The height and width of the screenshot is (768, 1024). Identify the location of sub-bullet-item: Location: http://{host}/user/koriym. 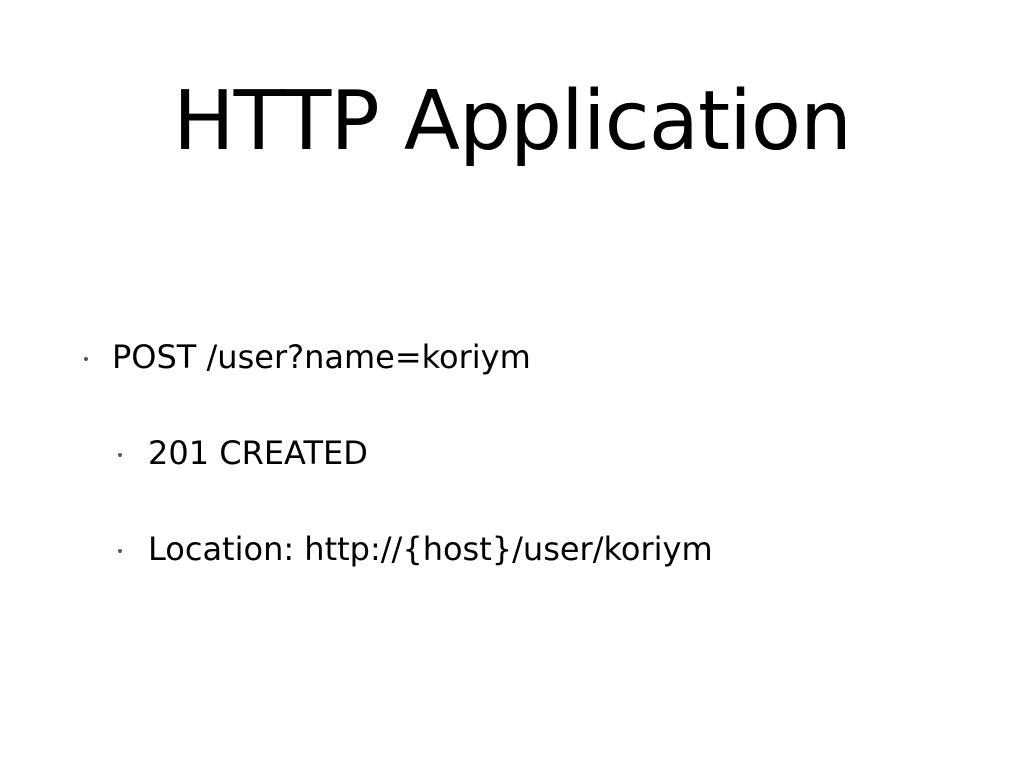
(415, 549).